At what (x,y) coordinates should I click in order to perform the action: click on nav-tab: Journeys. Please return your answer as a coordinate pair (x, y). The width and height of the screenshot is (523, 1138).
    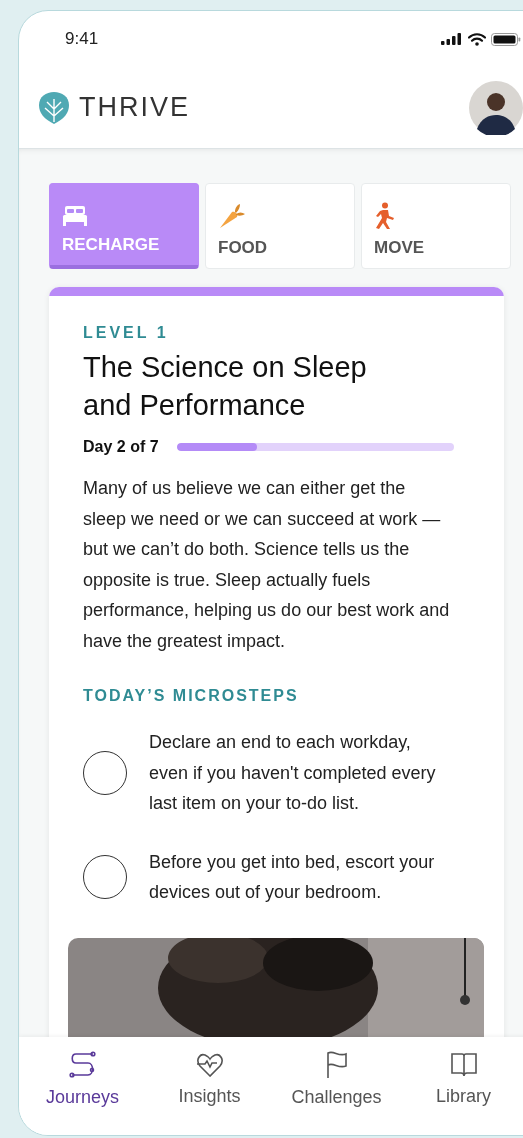
    Looking at the image, I should click on (82, 1086).